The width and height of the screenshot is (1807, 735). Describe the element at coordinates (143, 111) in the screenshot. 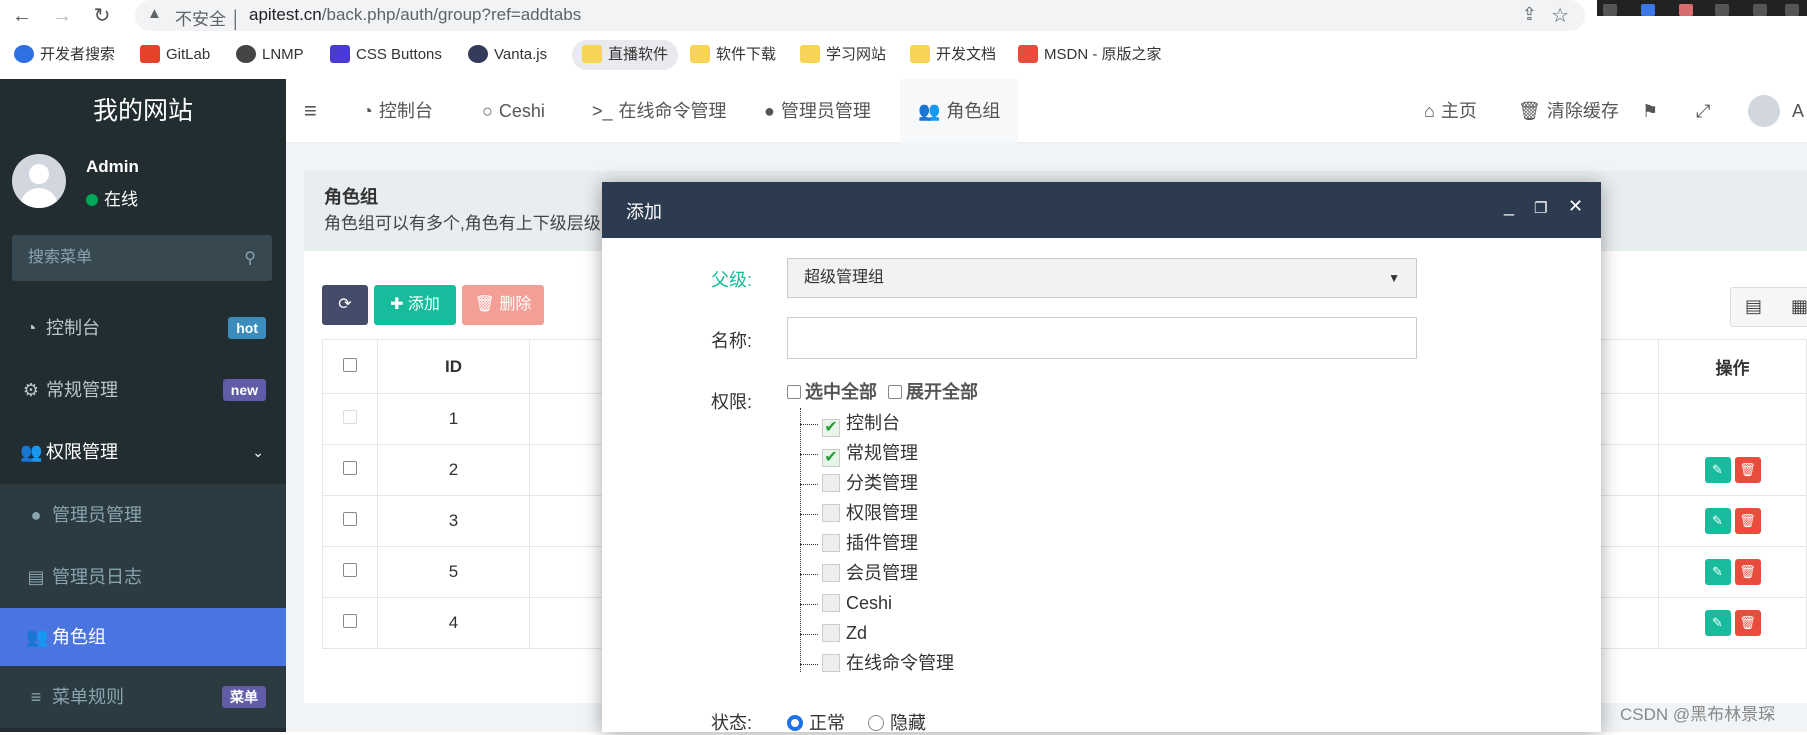

I see `site-title: 我的网站` at that location.